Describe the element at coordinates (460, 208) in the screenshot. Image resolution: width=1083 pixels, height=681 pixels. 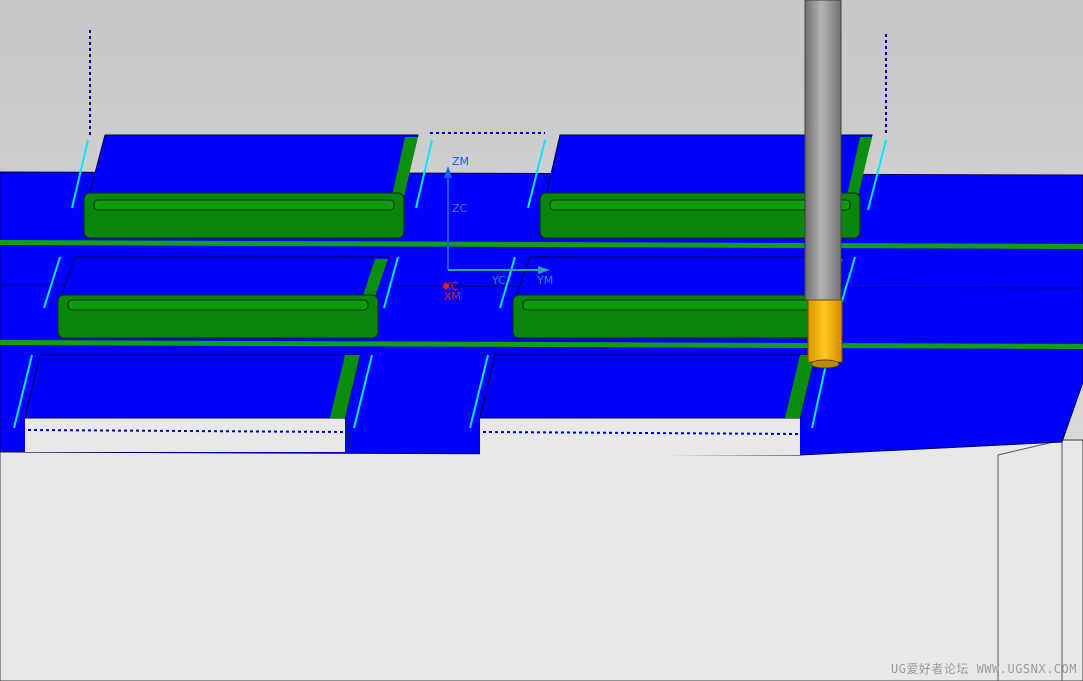
I see `label-zc: ZC` at that location.